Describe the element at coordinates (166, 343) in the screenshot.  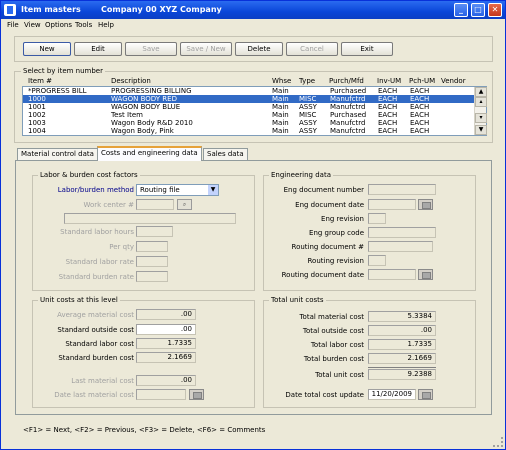
I see `std-labor-field: 1.7335` at that location.